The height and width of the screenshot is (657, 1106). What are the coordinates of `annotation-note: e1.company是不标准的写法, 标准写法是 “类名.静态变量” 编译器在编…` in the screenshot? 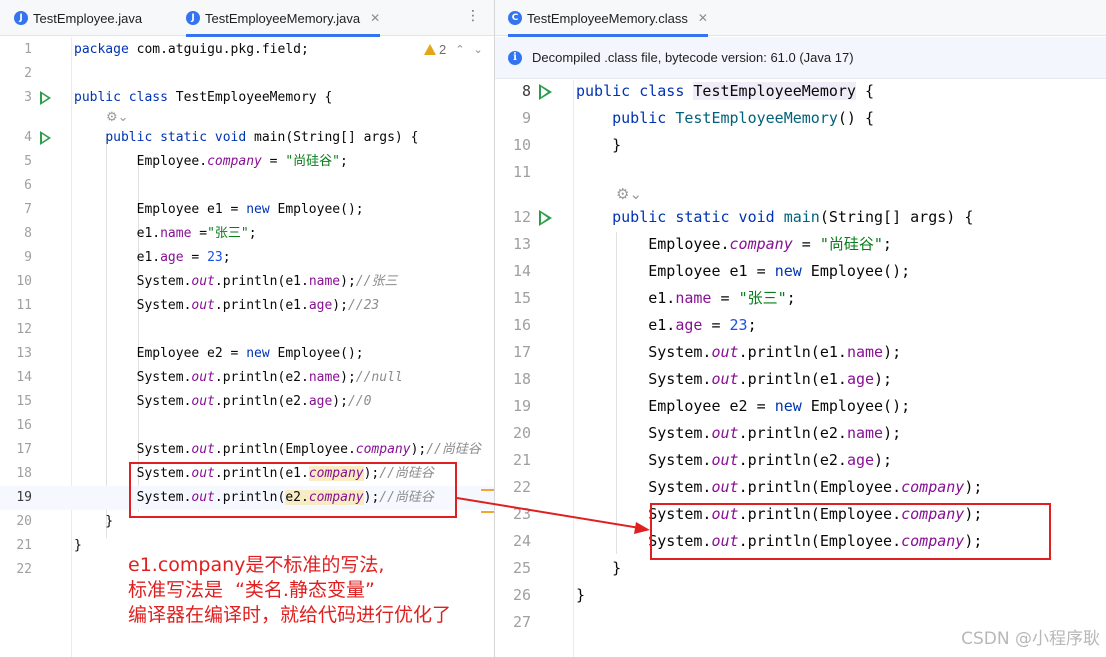 It's located at (289, 590).